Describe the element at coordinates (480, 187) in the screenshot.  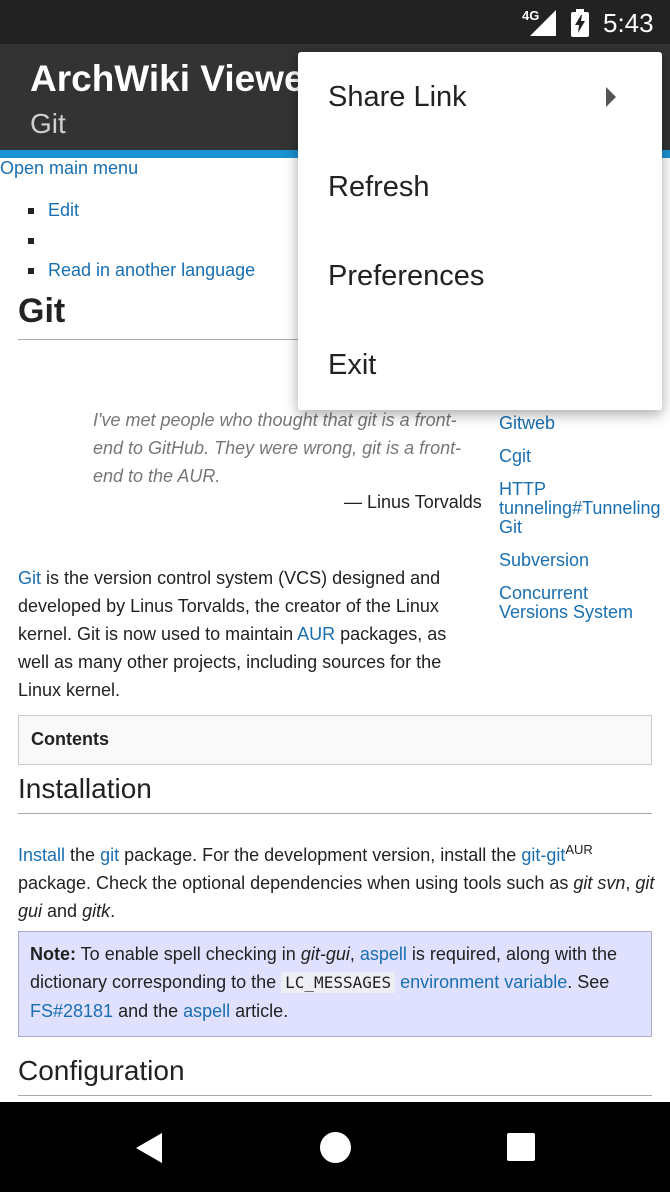
I see `menu-item-refresh: Refresh` at that location.